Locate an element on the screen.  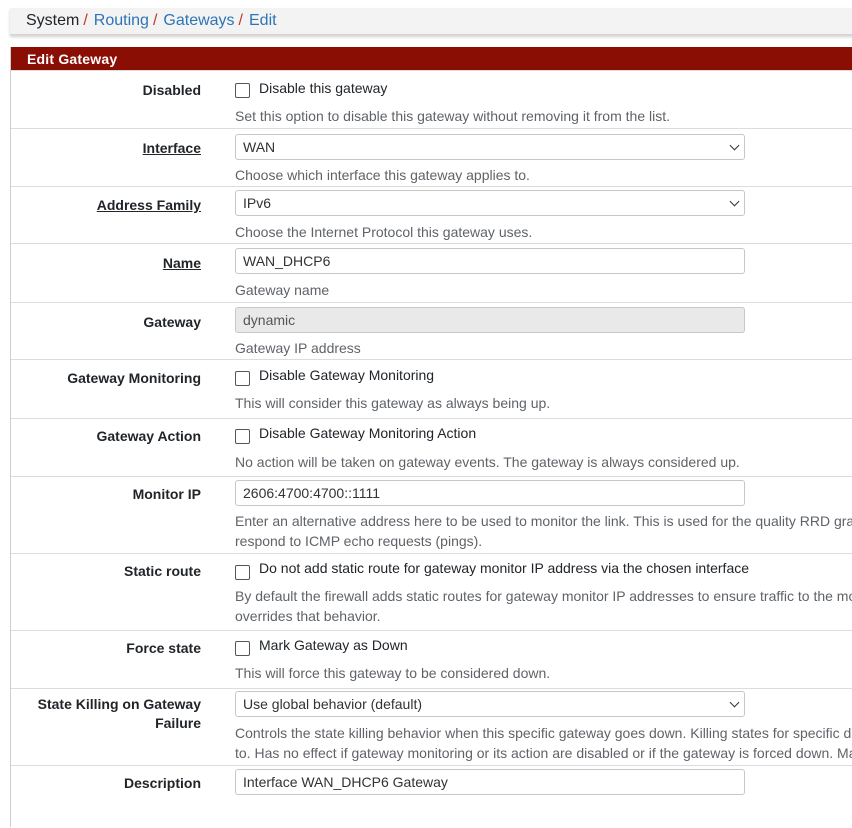
gateway-help: Gateway IP address is located at coordinates (298, 348).